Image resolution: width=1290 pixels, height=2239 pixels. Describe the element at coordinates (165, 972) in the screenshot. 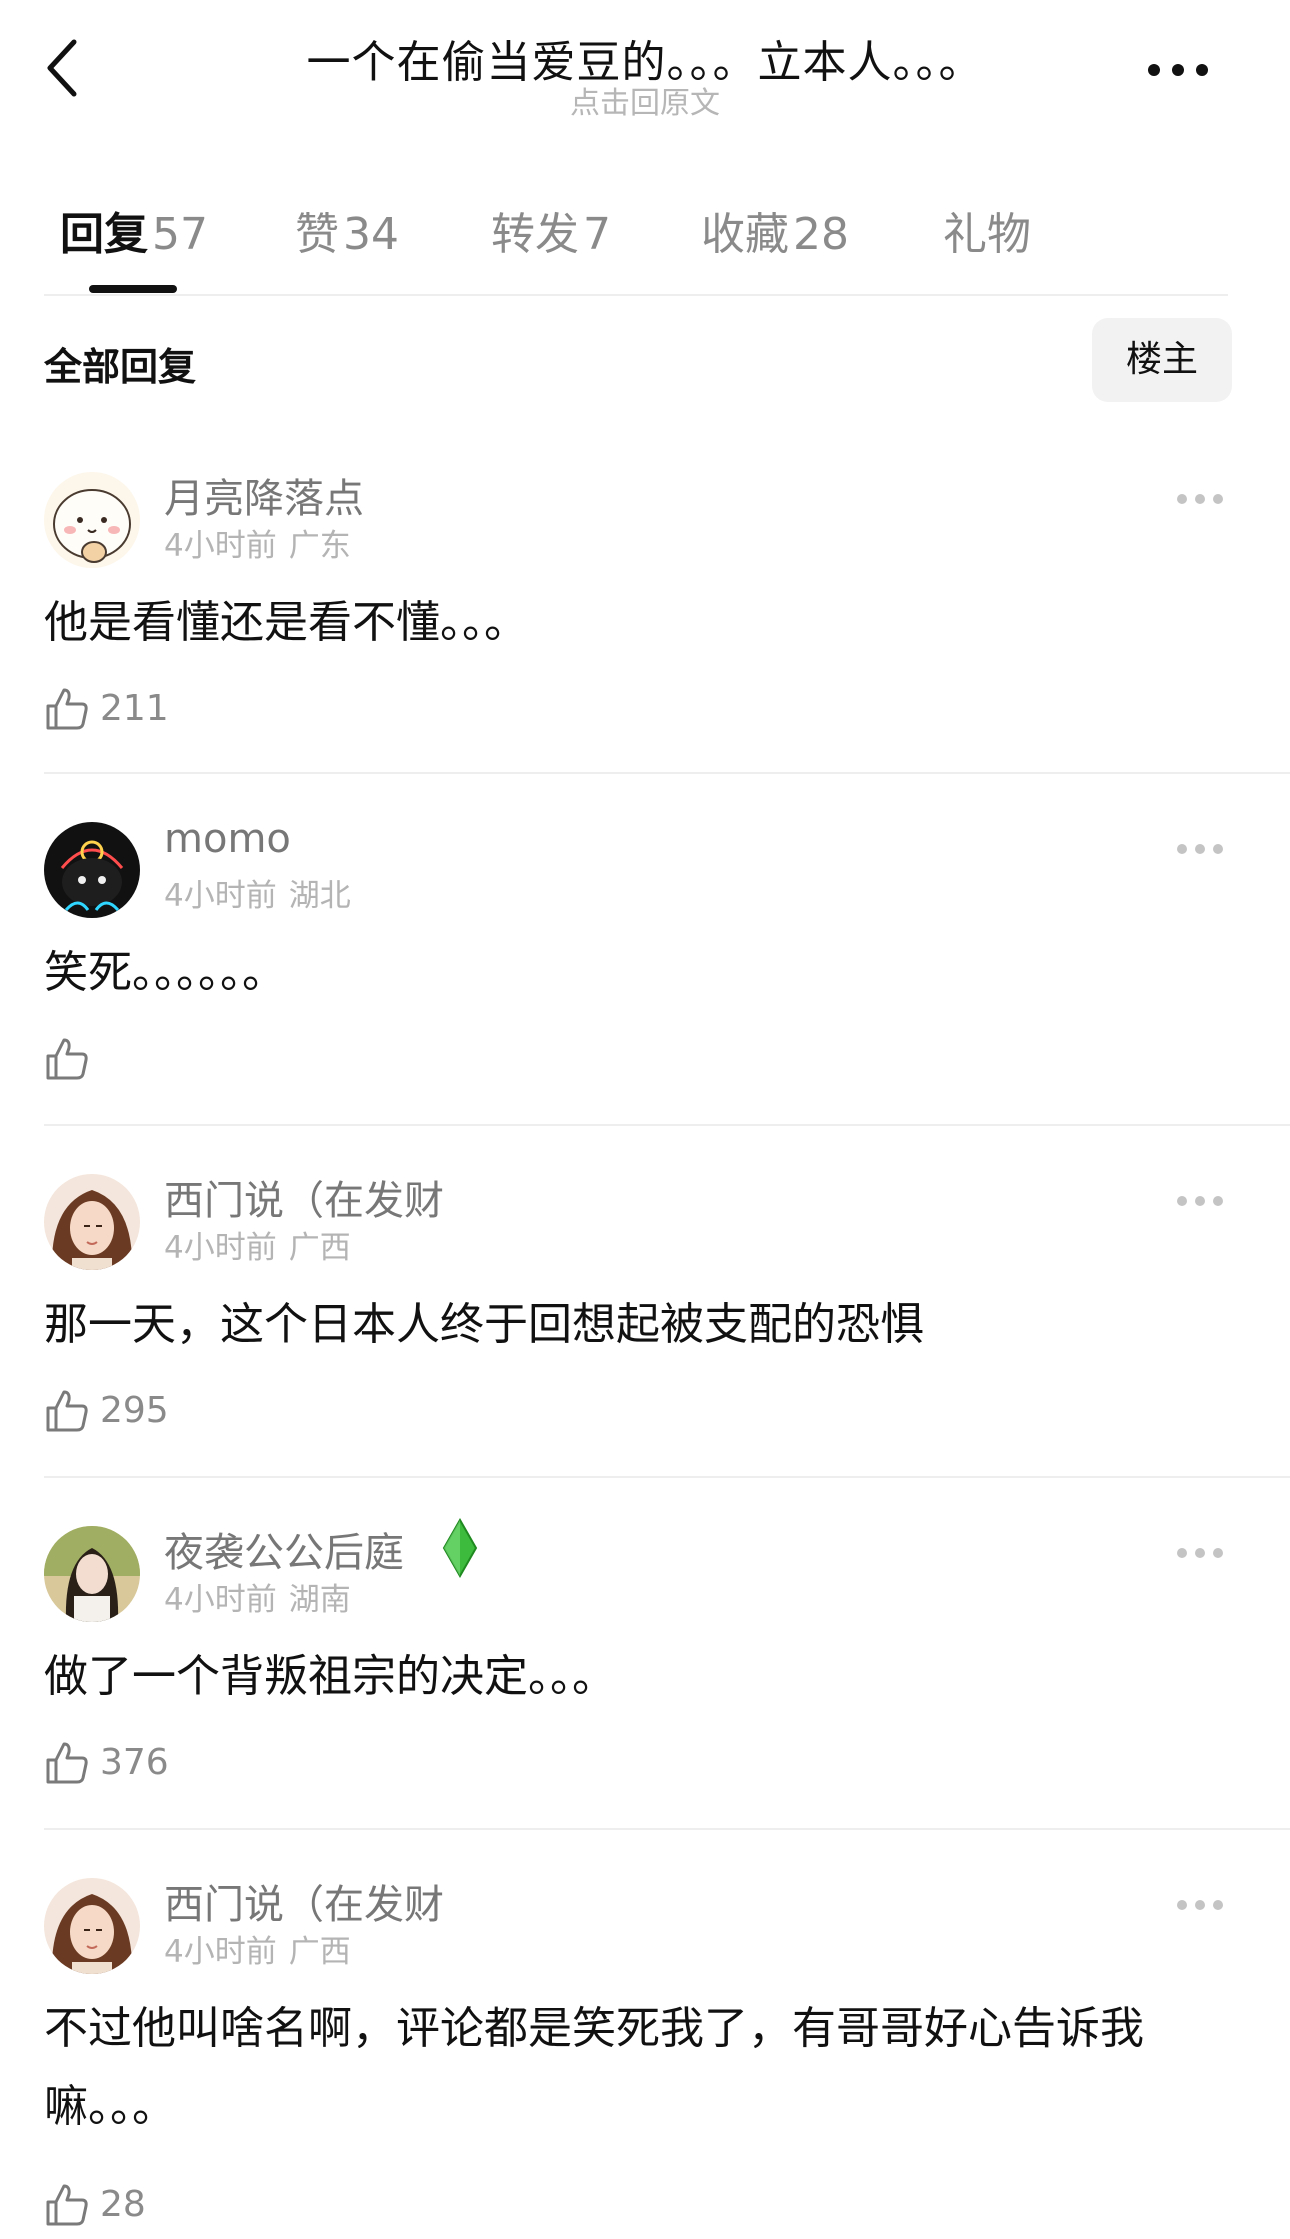

I see `comment-text: 笑死。。。。。。` at that location.